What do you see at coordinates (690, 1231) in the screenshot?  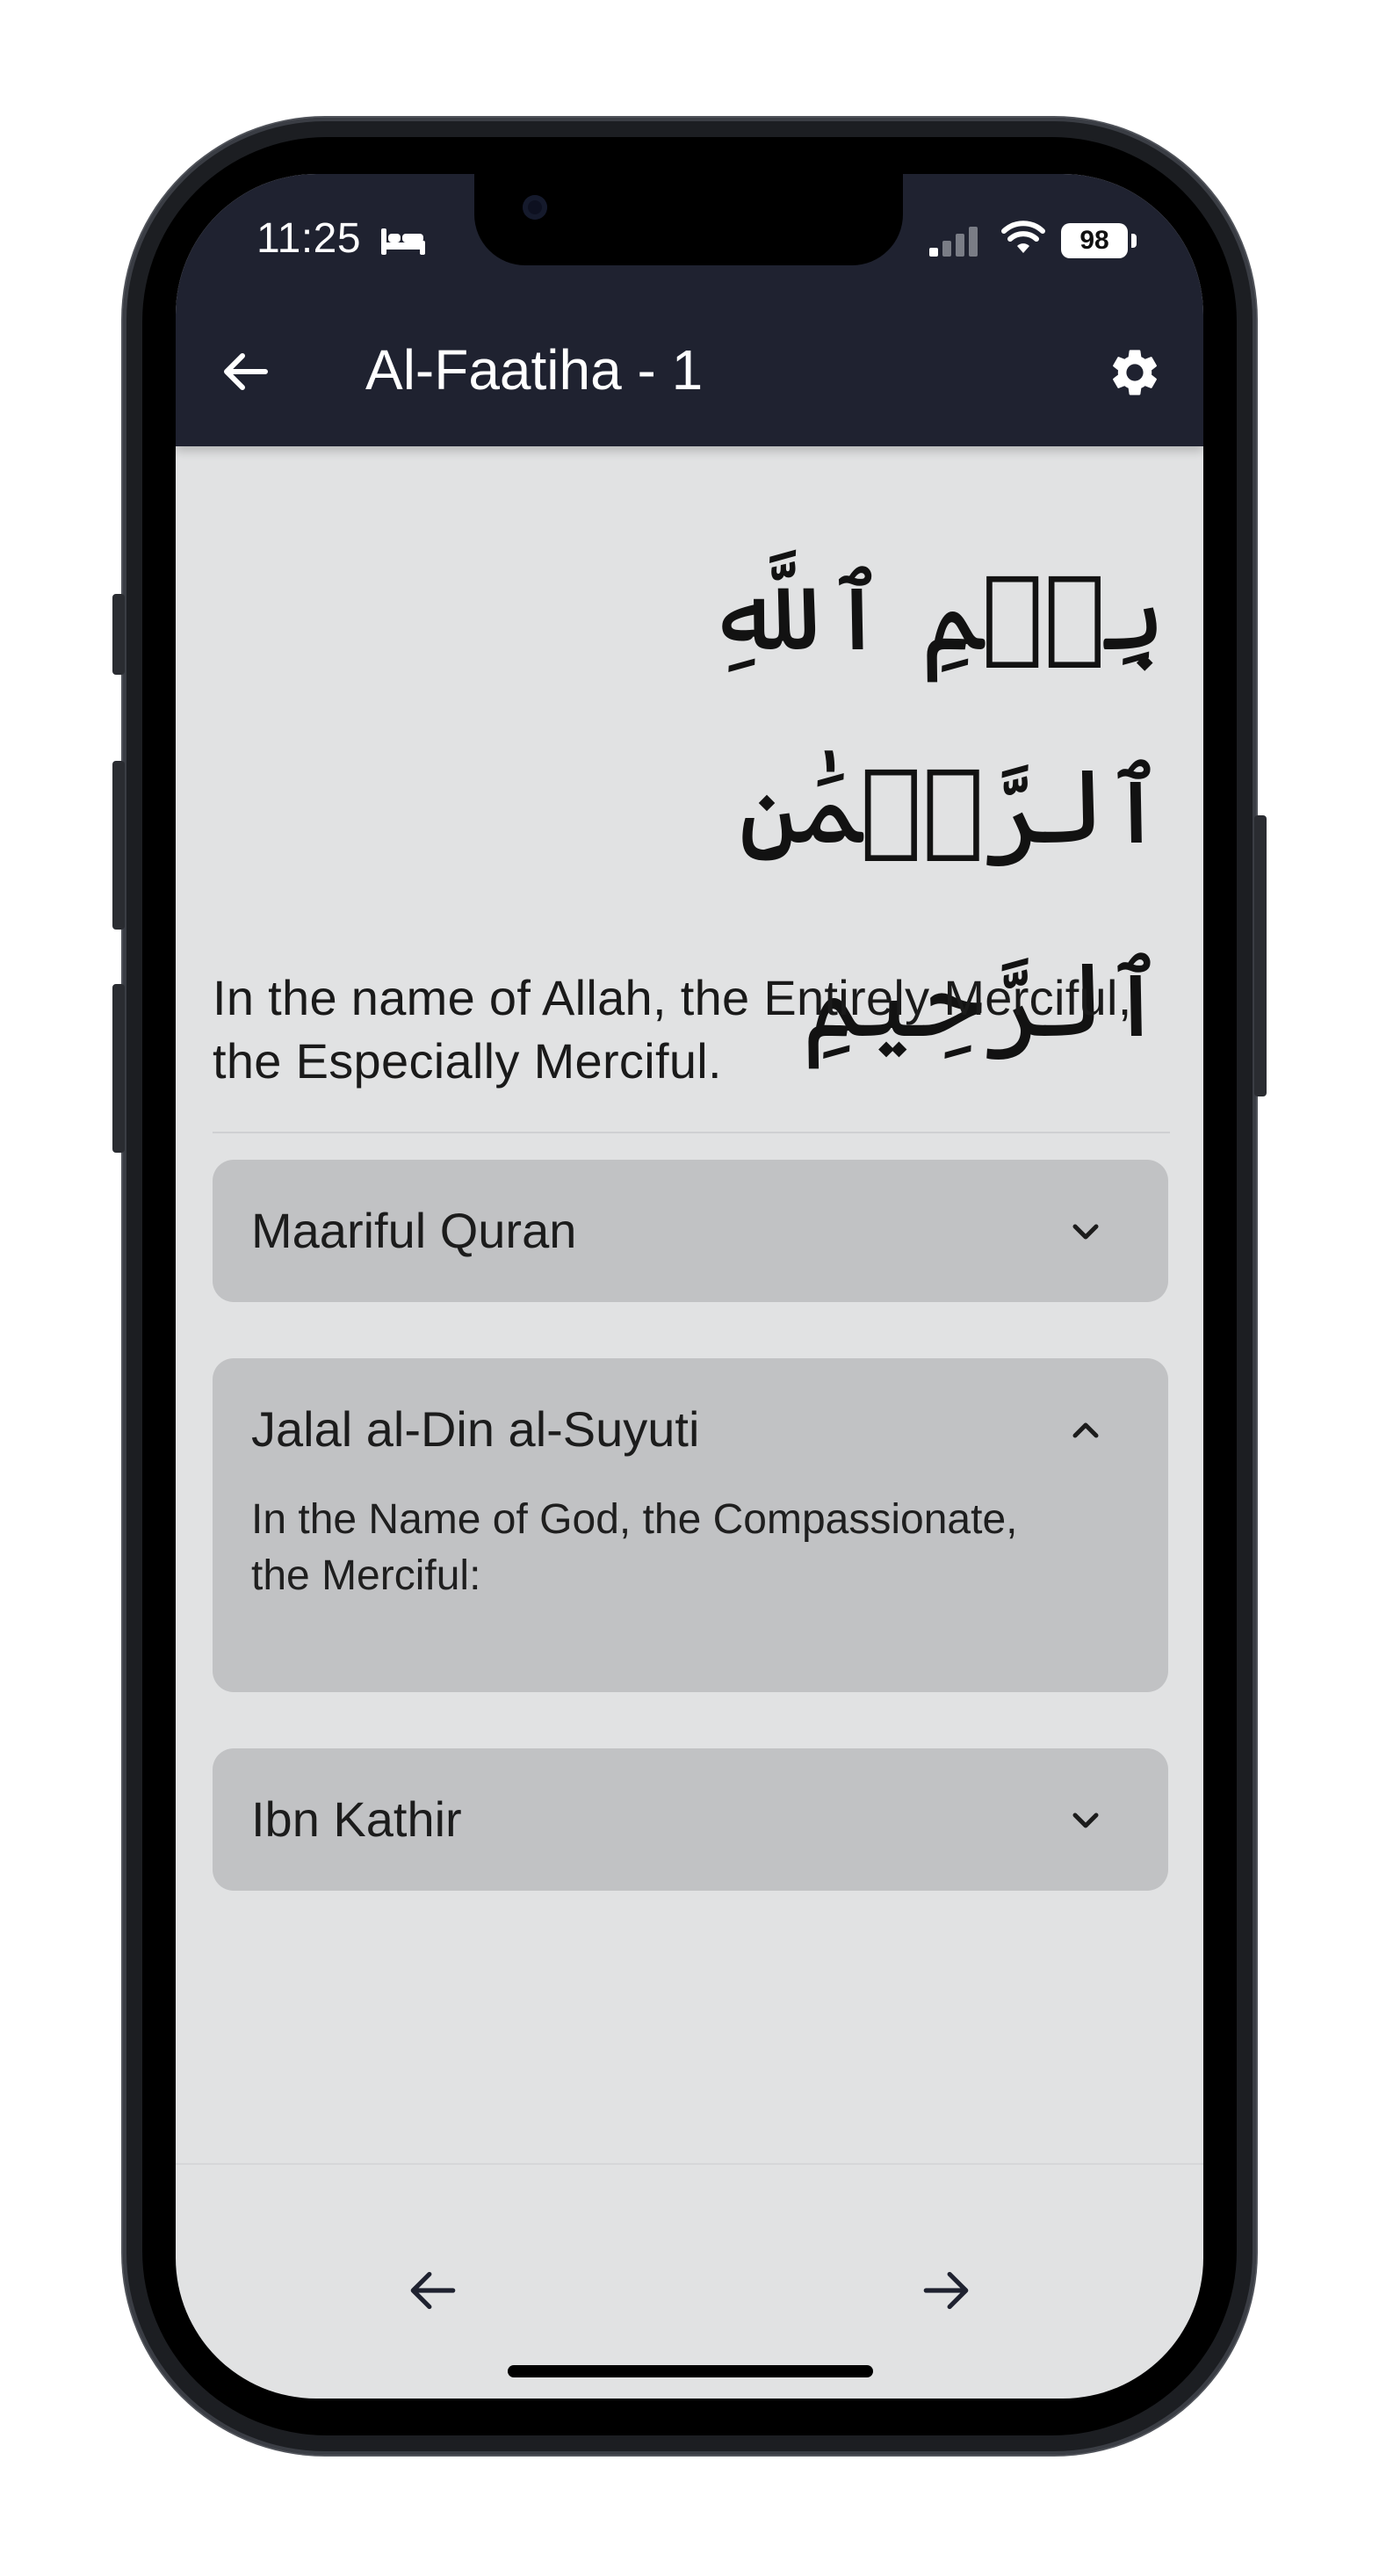 I see `tafsir-card-maariful-quran: Maariful Quran` at bounding box center [690, 1231].